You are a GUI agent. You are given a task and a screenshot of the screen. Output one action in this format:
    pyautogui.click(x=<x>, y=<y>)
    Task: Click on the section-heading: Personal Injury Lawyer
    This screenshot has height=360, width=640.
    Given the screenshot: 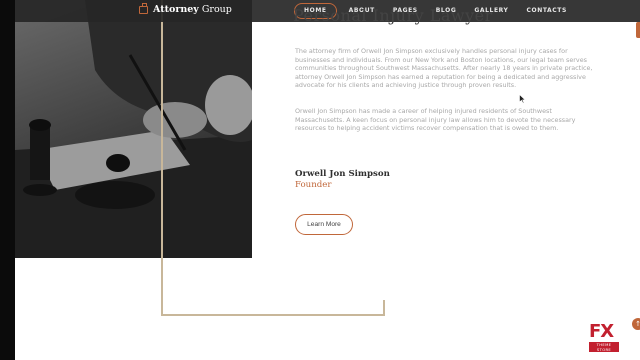 What is the action you would take?
    pyautogui.click(x=393, y=15)
    